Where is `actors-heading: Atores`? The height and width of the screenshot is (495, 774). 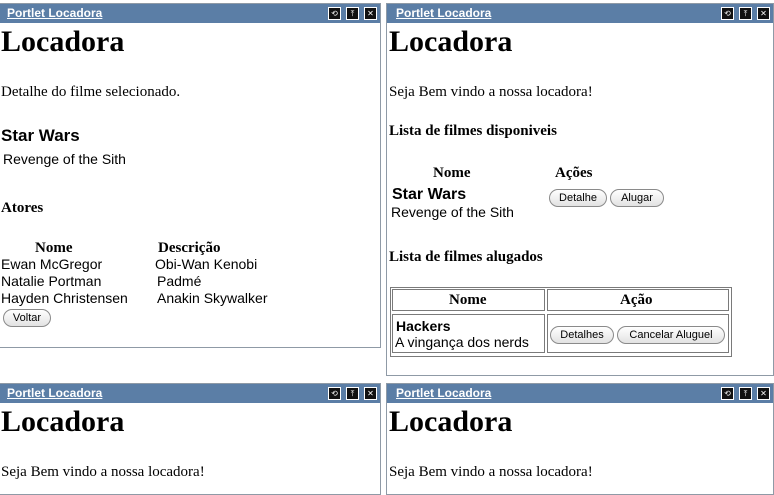 actors-heading: Atores is located at coordinates (22, 208).